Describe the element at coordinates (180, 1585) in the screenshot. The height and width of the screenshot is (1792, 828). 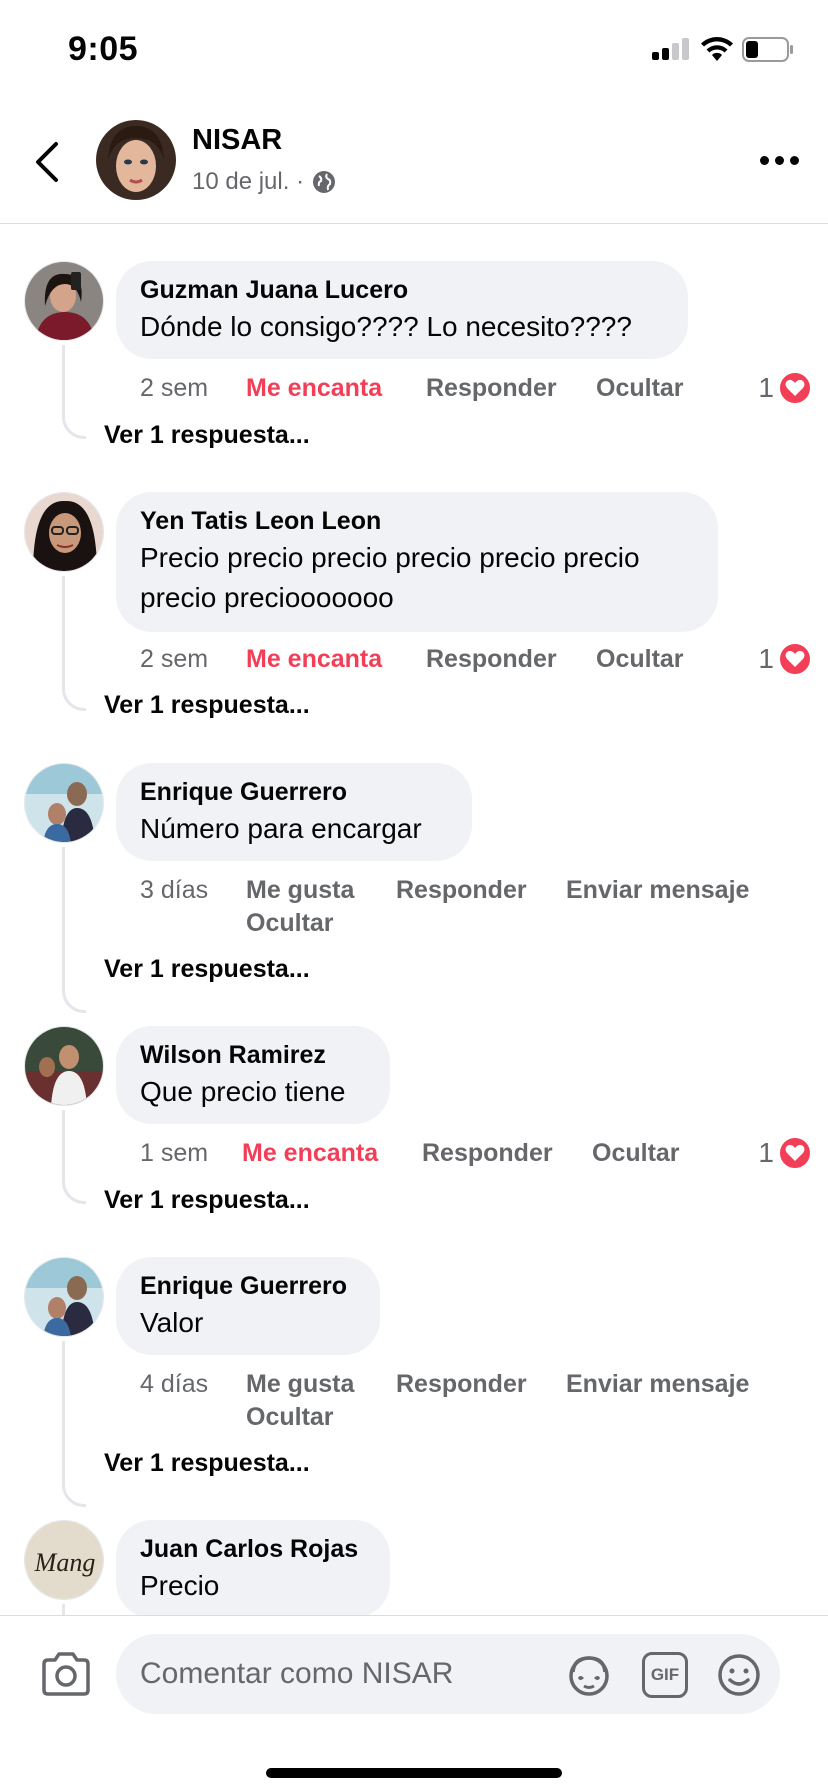
I see `comment-text: Precio` at that location.